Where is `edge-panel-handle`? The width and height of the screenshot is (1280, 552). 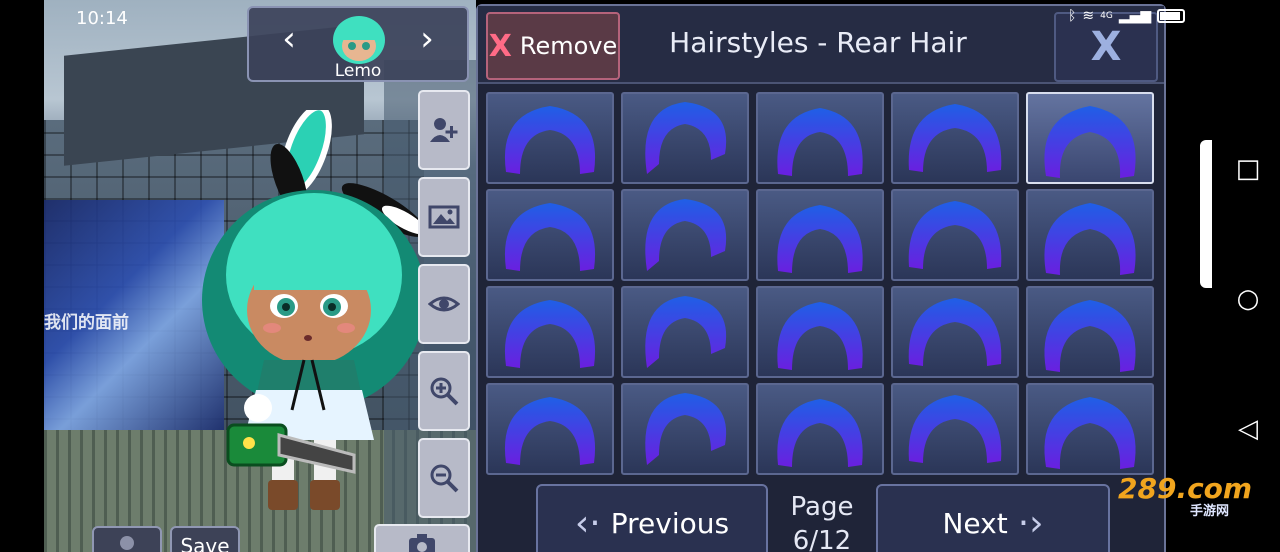 edge-panel-handle is located at coordinates (1206, 214).